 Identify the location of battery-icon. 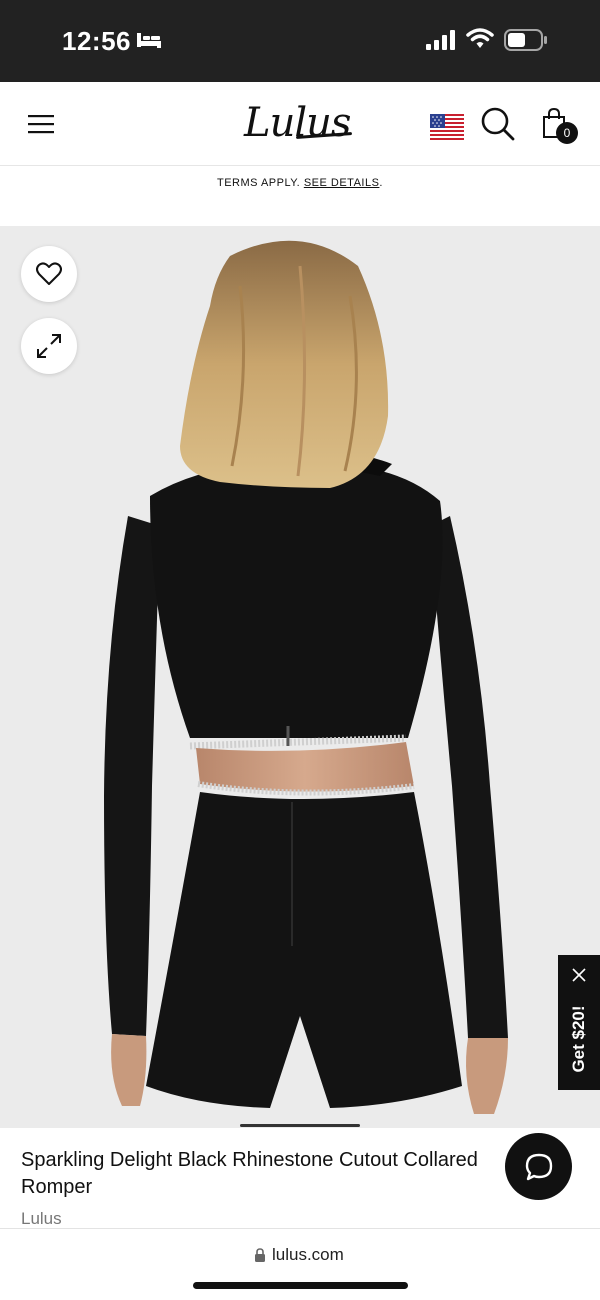
(525, 40).